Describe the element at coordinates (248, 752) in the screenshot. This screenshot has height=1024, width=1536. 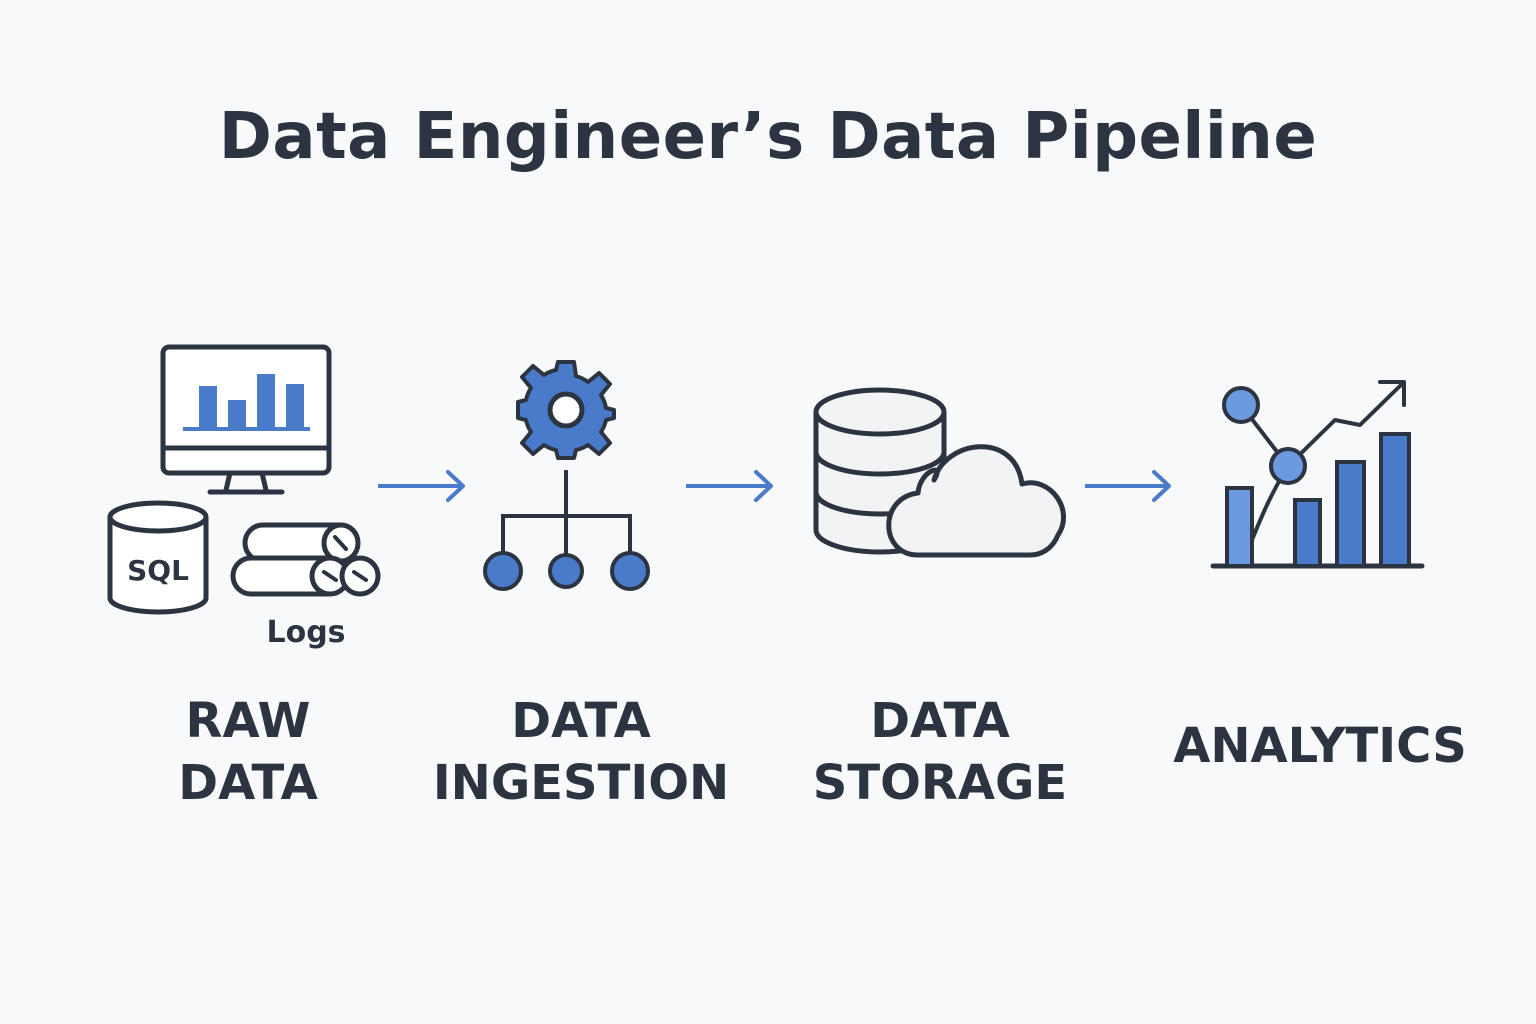
I see `stage-label-raw-data: RAW DATA` at that location.